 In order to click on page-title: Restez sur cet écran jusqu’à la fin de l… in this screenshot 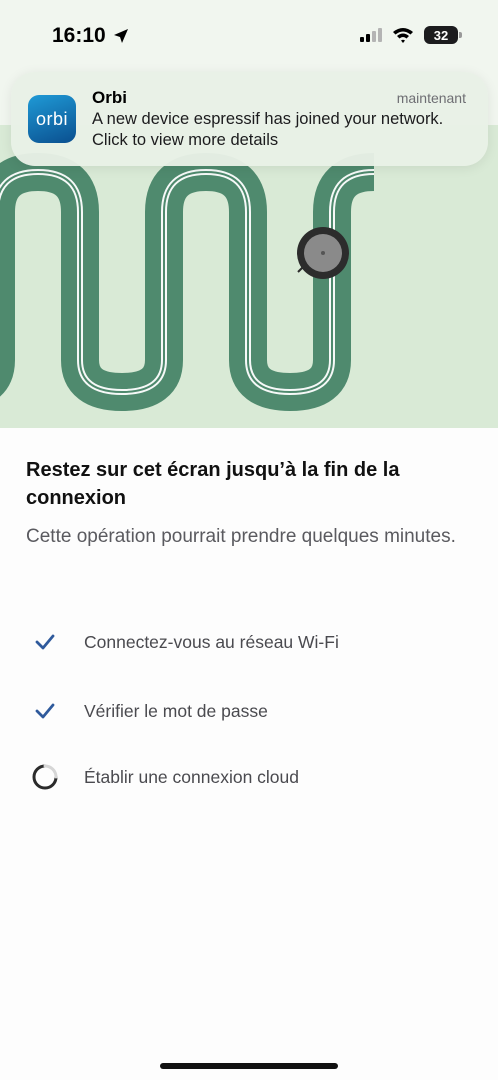, I will do `click(213, 484)`.